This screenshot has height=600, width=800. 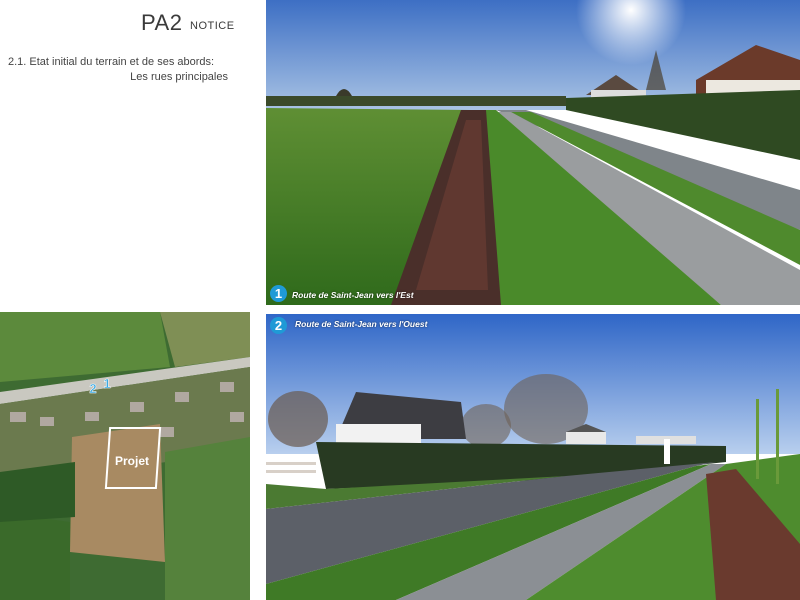 I want to click on project-label: Projet, so click(x=132, y=461).